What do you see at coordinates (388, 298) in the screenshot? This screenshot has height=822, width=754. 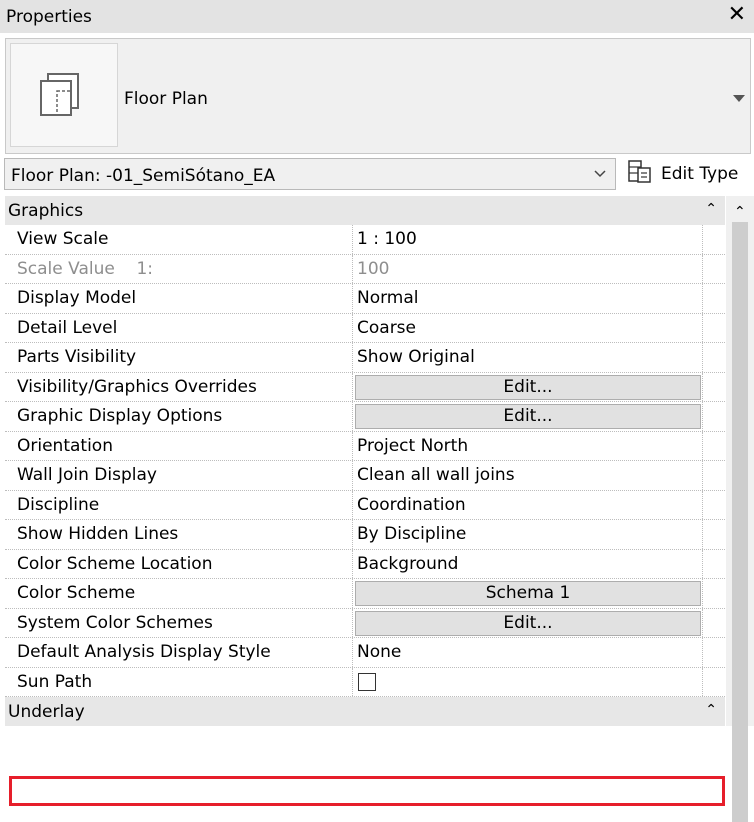 I see `property-value: Normal` at bounding box center [388, 298].